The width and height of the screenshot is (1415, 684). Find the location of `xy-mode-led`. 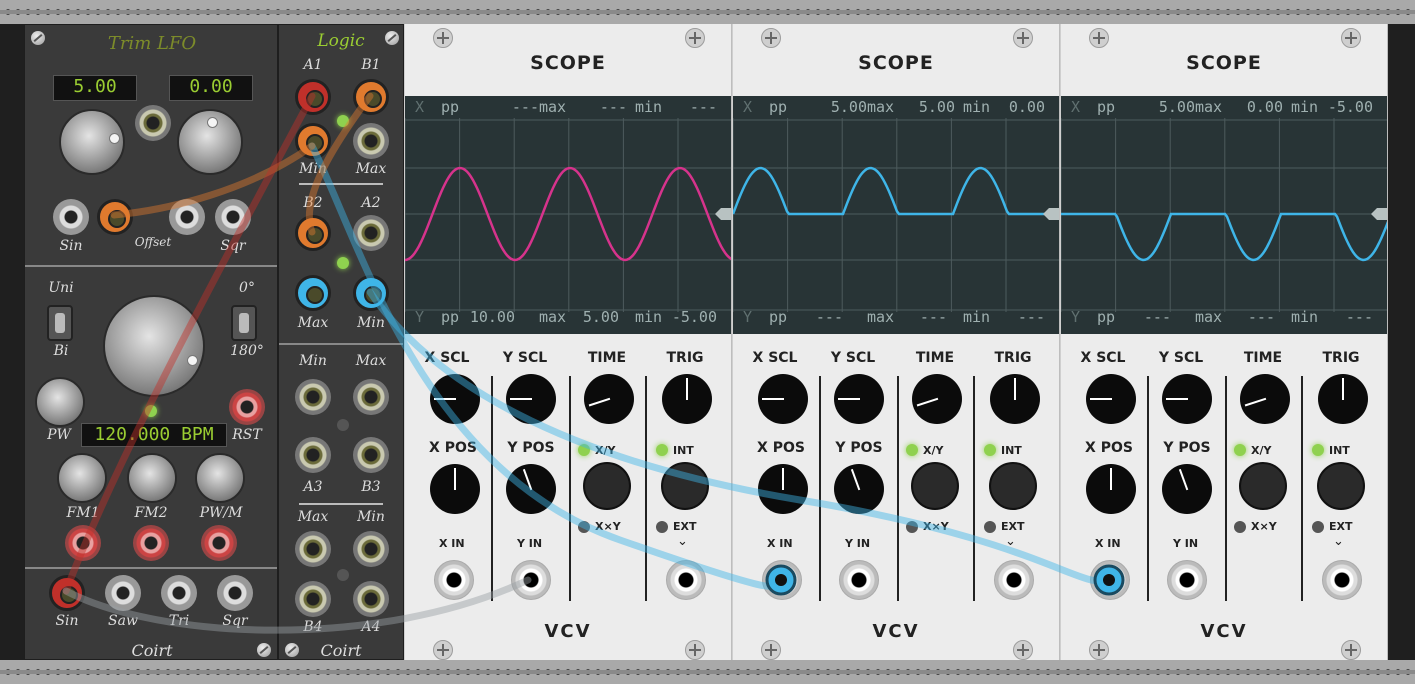

xy-mode-led is located at coordinates (1240, 450).